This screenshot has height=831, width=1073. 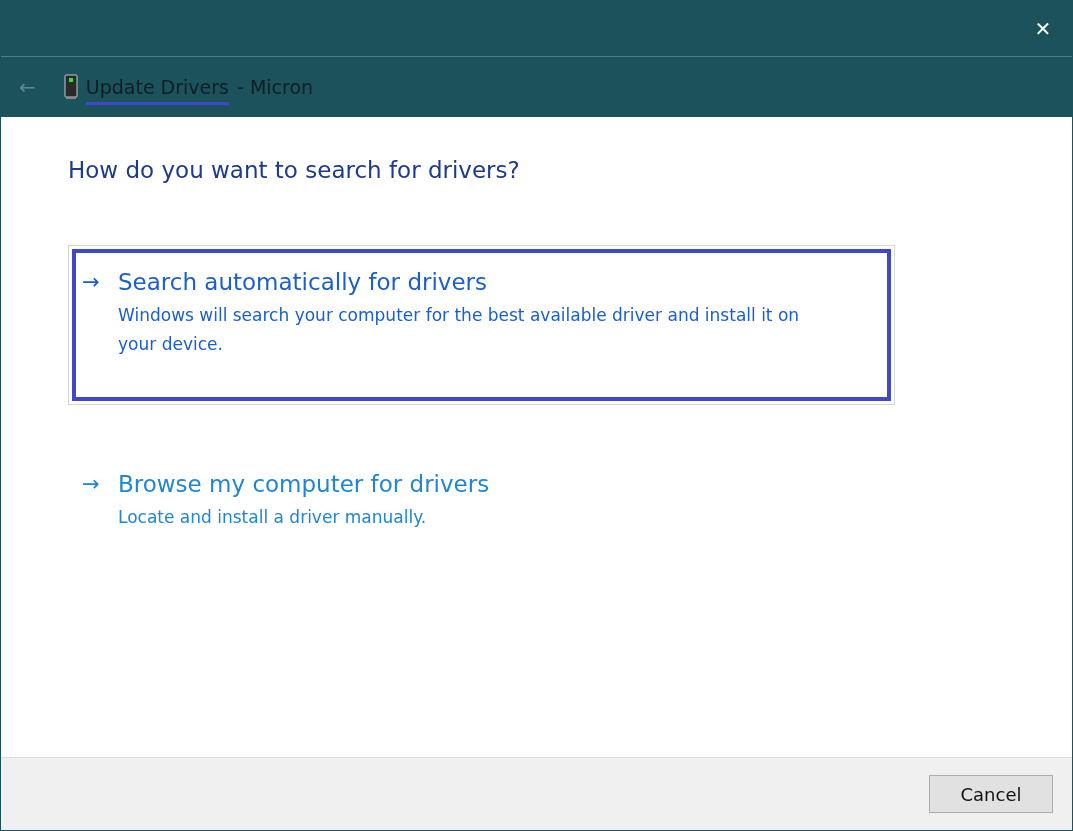 What do you see at coordinates (70, 87) in the screenshot?
I see `device-icon` at bounding box center [70, 87].